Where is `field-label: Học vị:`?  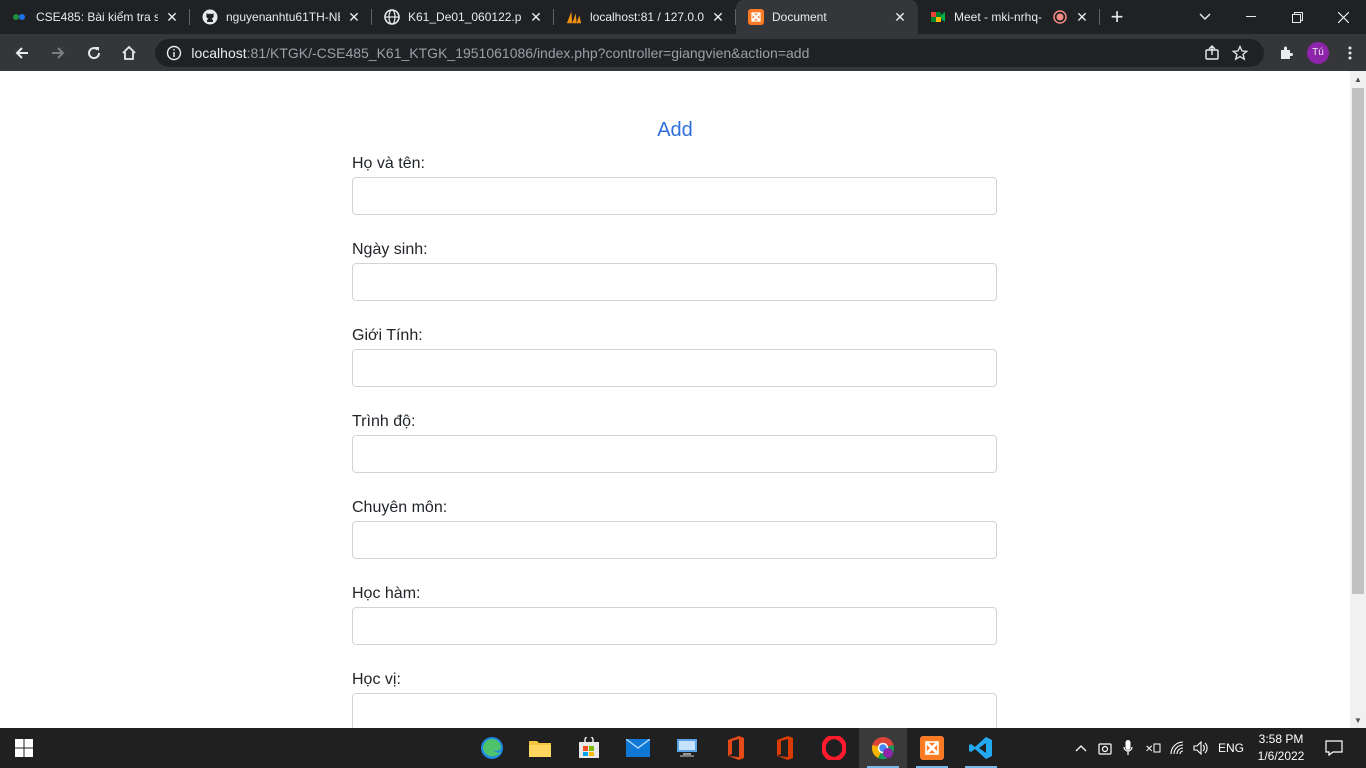 field-label: Học vị: is located at coordinates (376, 679).